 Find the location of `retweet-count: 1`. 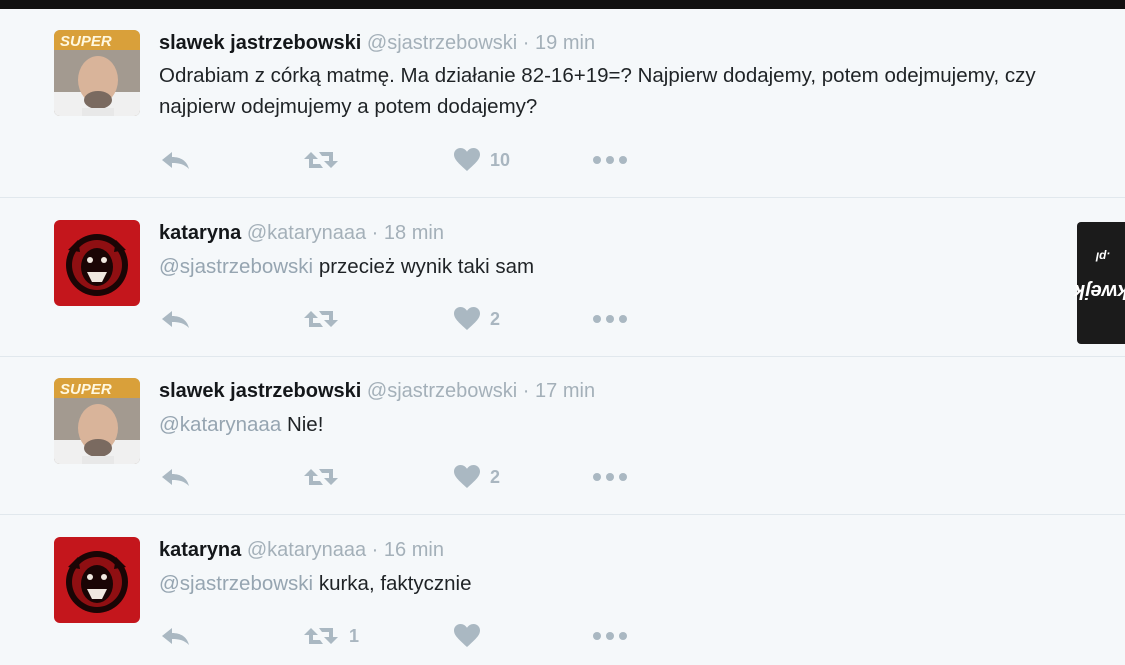

retweet-count: 1 is located at coordinates (354, 635).